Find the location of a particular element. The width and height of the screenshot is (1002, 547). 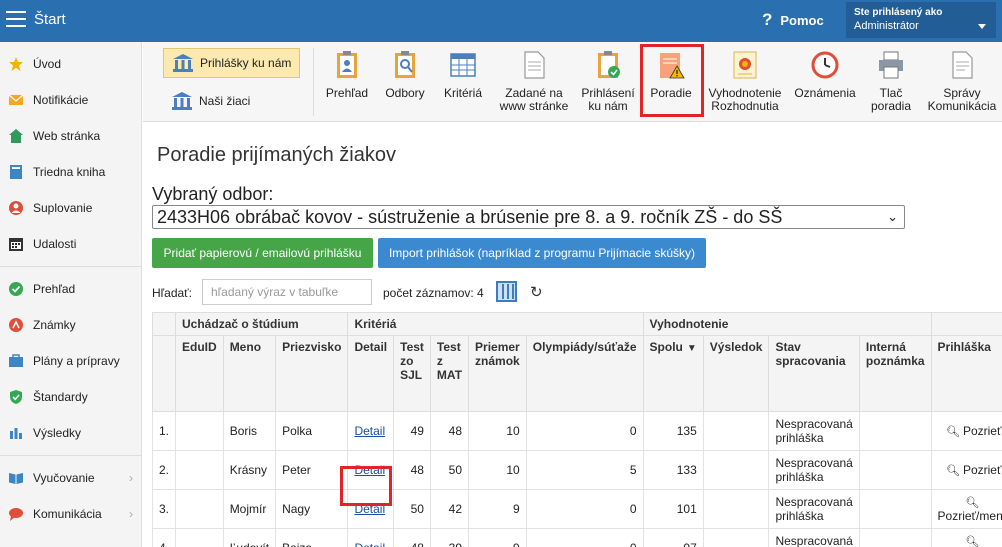

cell-spolu: 101 is located at coordinates (673, 509).